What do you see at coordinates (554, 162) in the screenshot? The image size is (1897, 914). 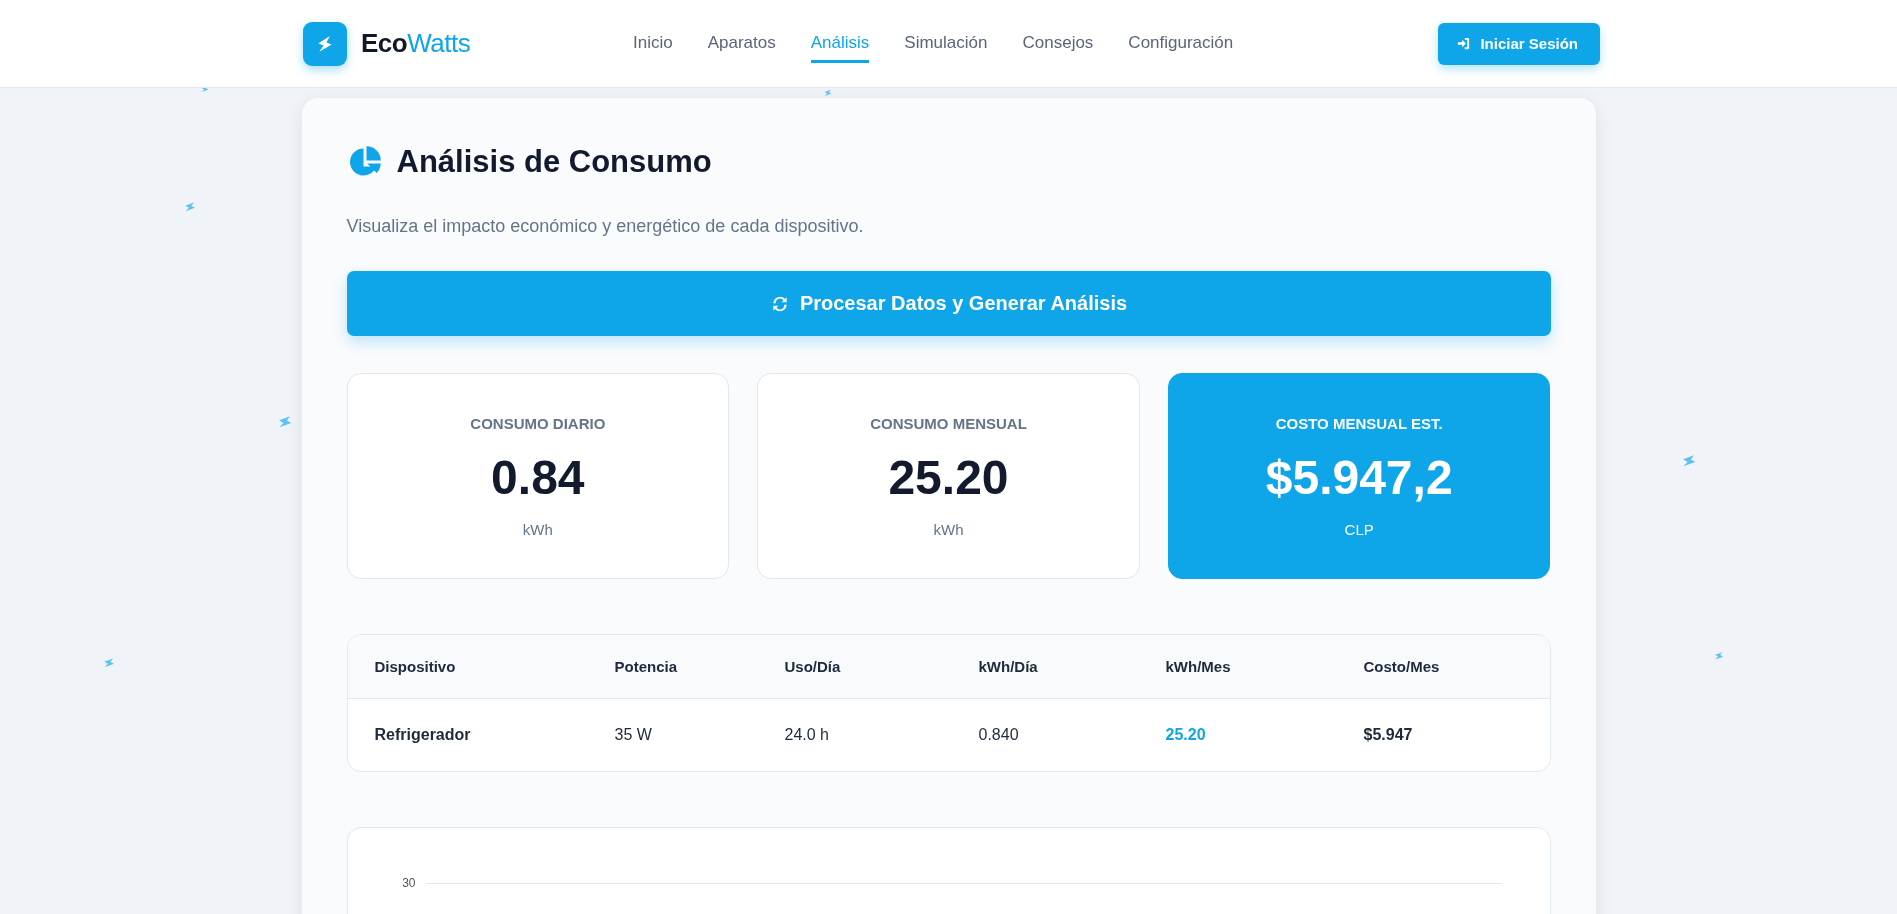 I see `page-title: Análisis de Consumo` at bounding box center [554, 162].